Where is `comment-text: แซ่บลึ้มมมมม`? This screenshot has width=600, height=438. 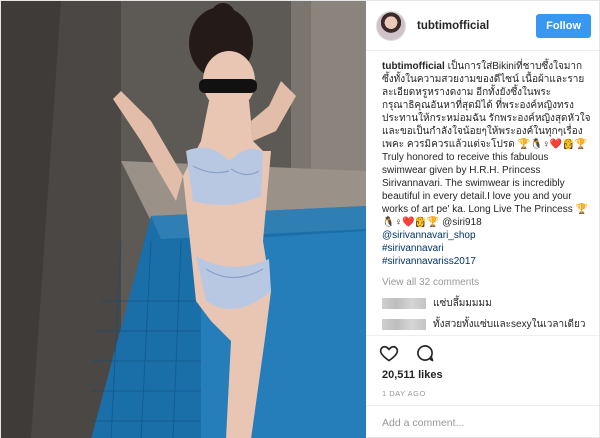 comment-text: แซ่บลึ้มมมมม is located at coordinates (462, 303).